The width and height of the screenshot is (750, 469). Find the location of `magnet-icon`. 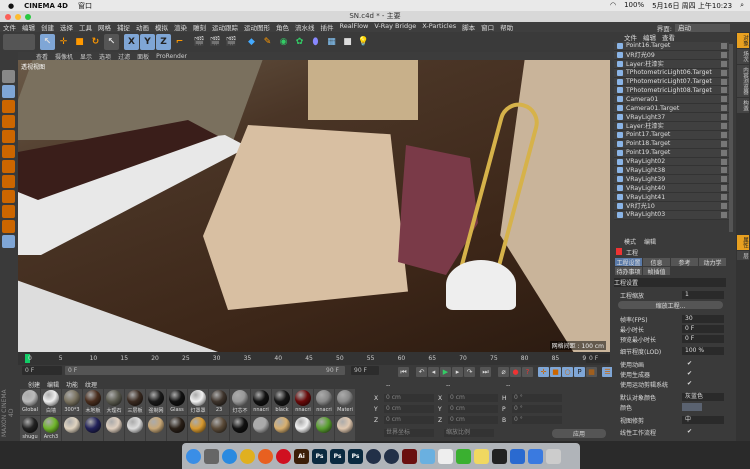

magnet-icon is located at coordinates (8, 226).